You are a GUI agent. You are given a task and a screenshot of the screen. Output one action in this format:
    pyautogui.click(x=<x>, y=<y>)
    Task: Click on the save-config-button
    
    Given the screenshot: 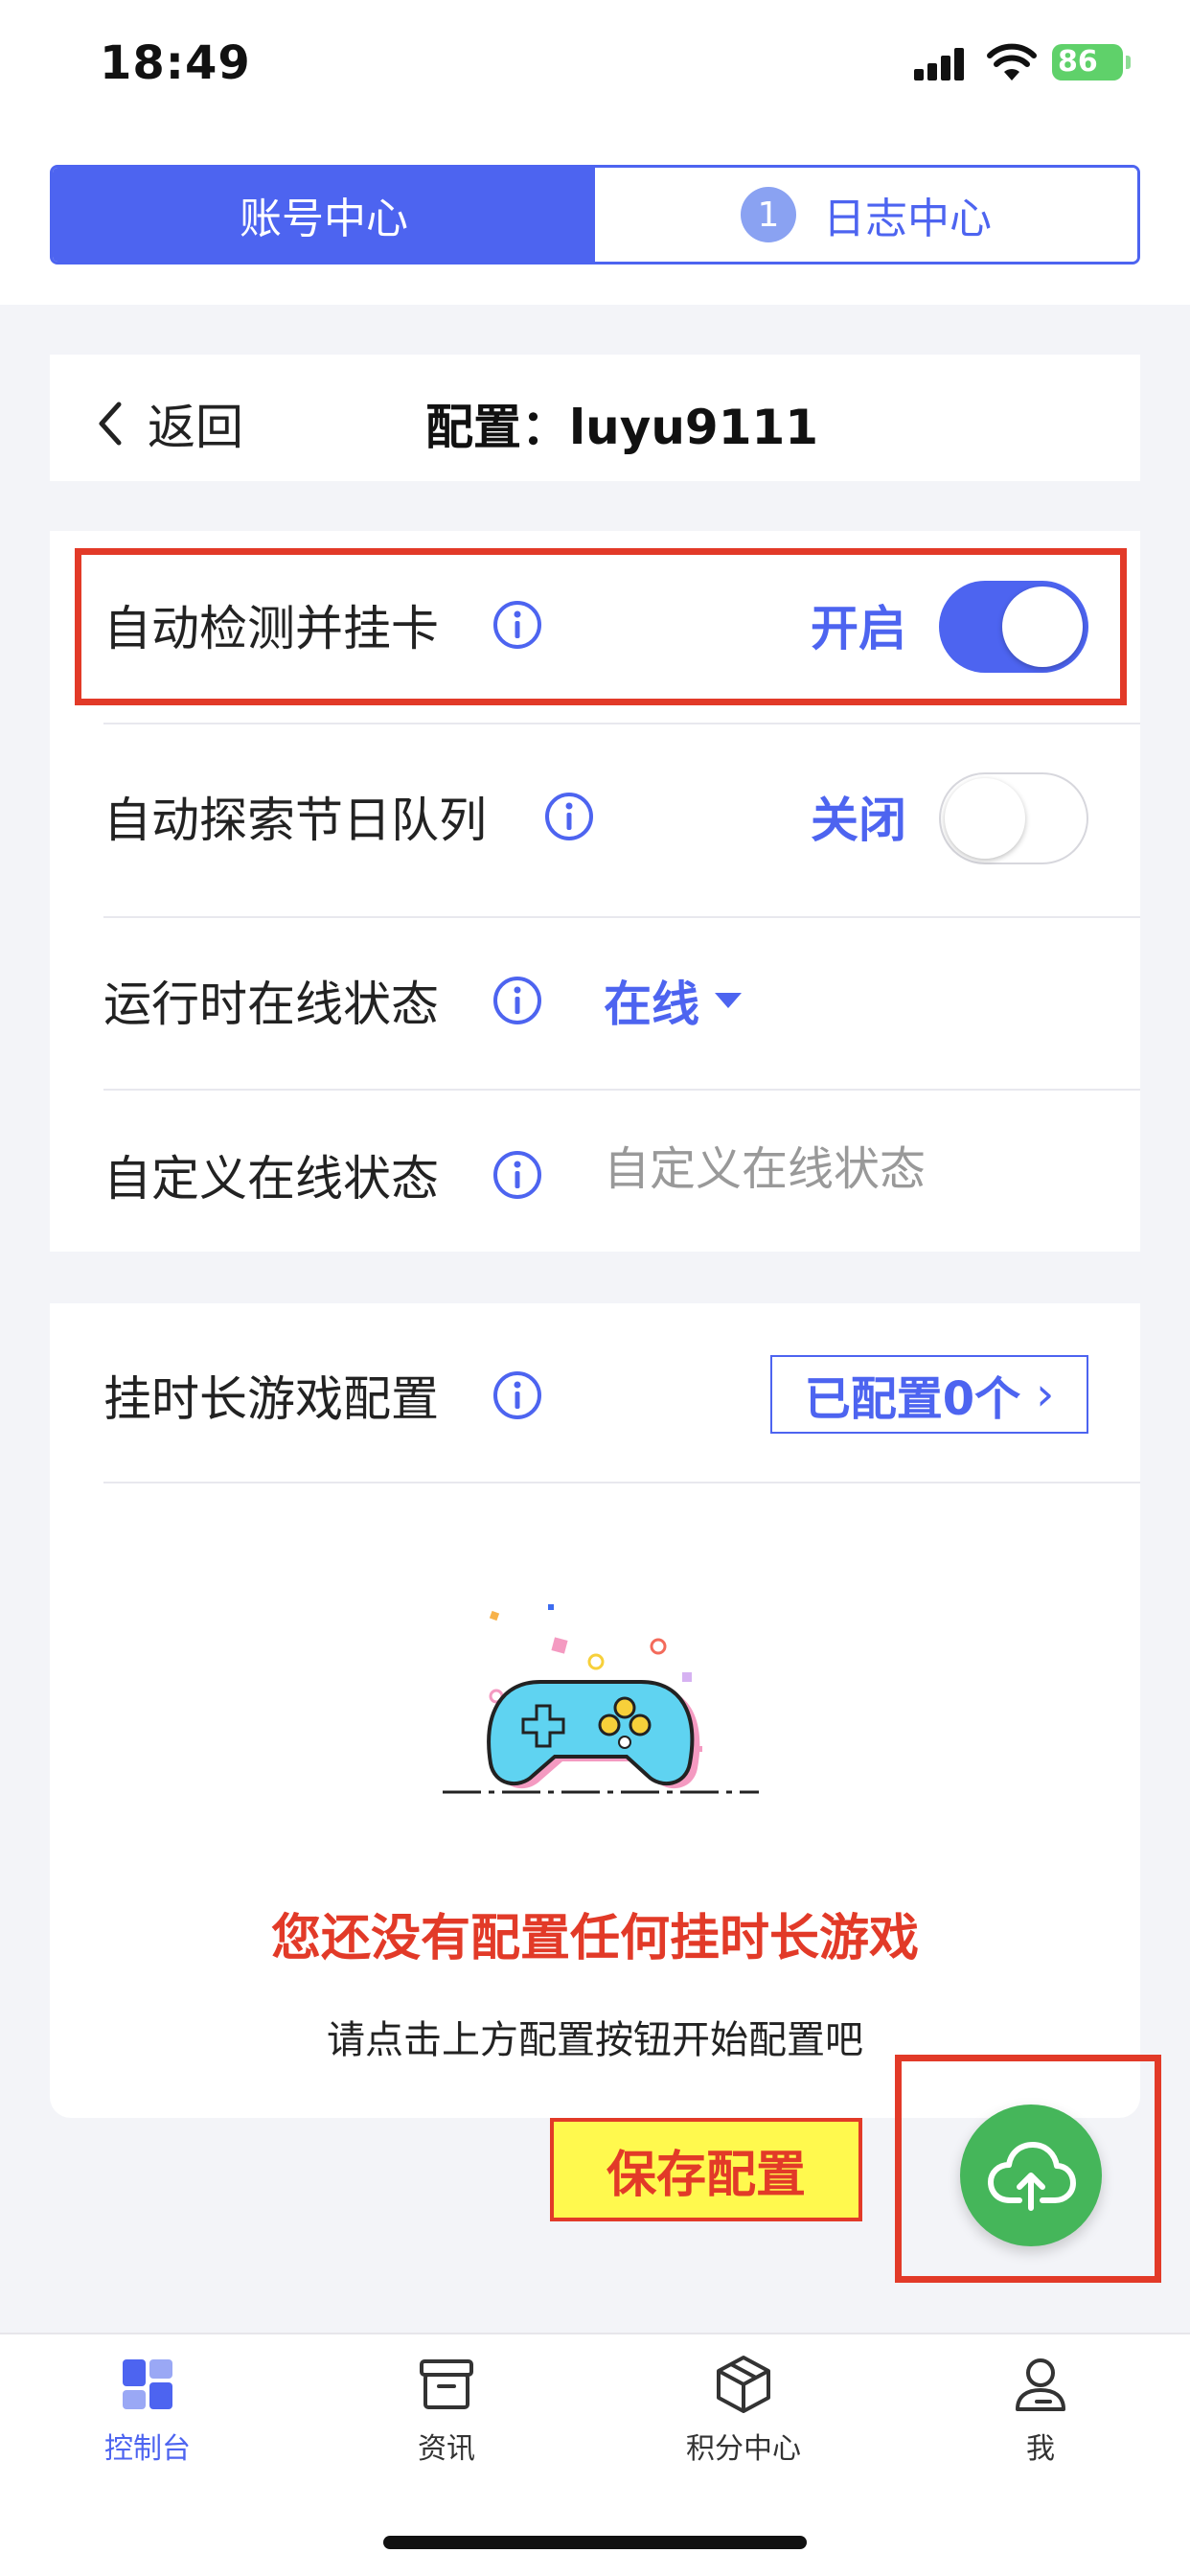 What is the action you would take?
    pyautogui.click(x=1031, y=2175)
    